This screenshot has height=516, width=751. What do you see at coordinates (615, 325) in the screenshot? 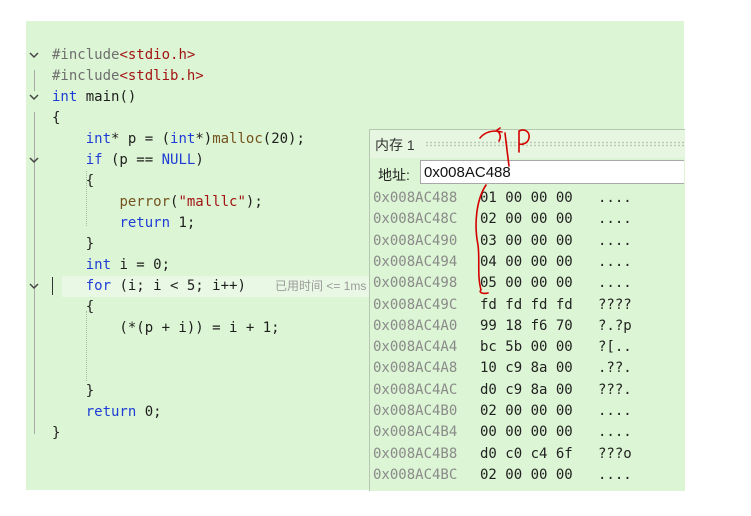
I see `memory-ascii: ?.?p` at bounding box center [615, 325].